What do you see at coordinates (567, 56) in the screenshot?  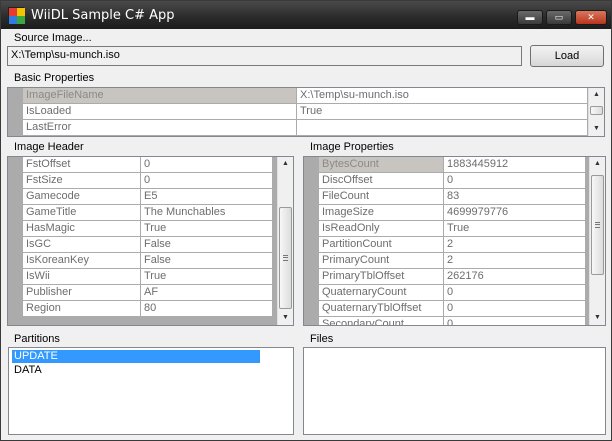 I see `load-button: Load` at bounding box center [567, 56].